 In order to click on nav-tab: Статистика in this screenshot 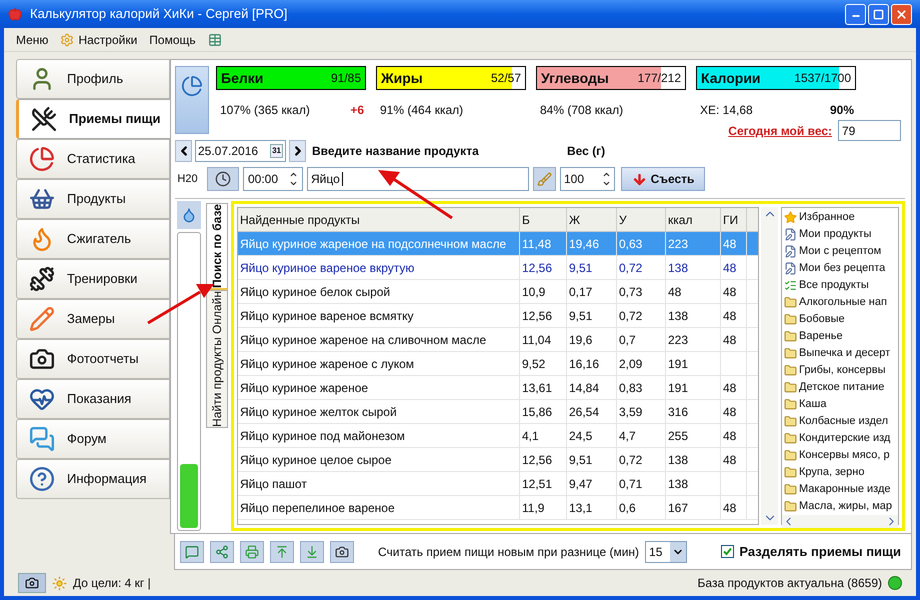, I will do `click(93, 159)`.